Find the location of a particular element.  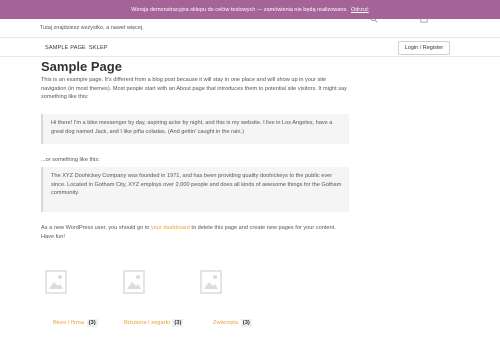

login-register-button: Login / Register is located at coordinates (424, 48).